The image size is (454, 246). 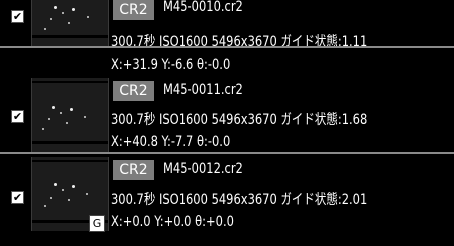 I want to click on offset-coordinates: X:+31.9 Y:-6.6 θ:-0.0, so click(x=171, y=65).